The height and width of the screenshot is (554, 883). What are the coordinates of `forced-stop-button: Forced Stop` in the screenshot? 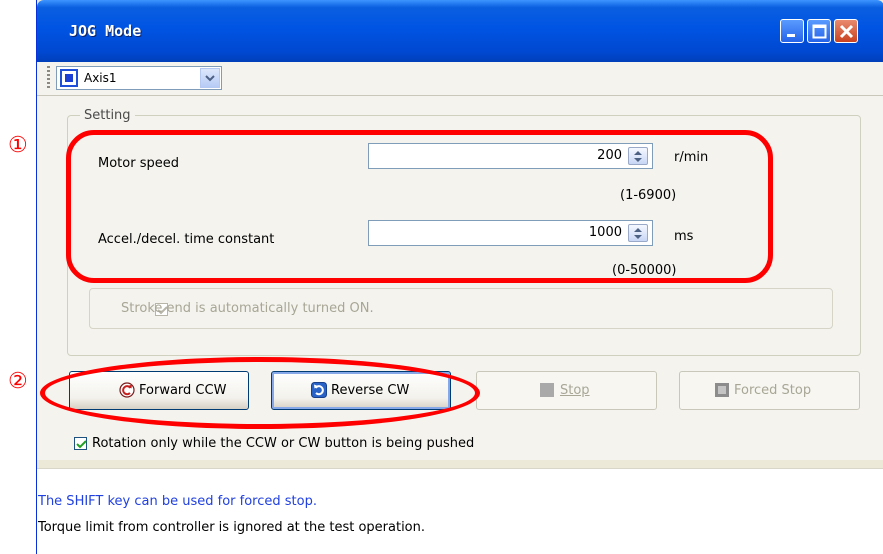 It's located at (769, 390).